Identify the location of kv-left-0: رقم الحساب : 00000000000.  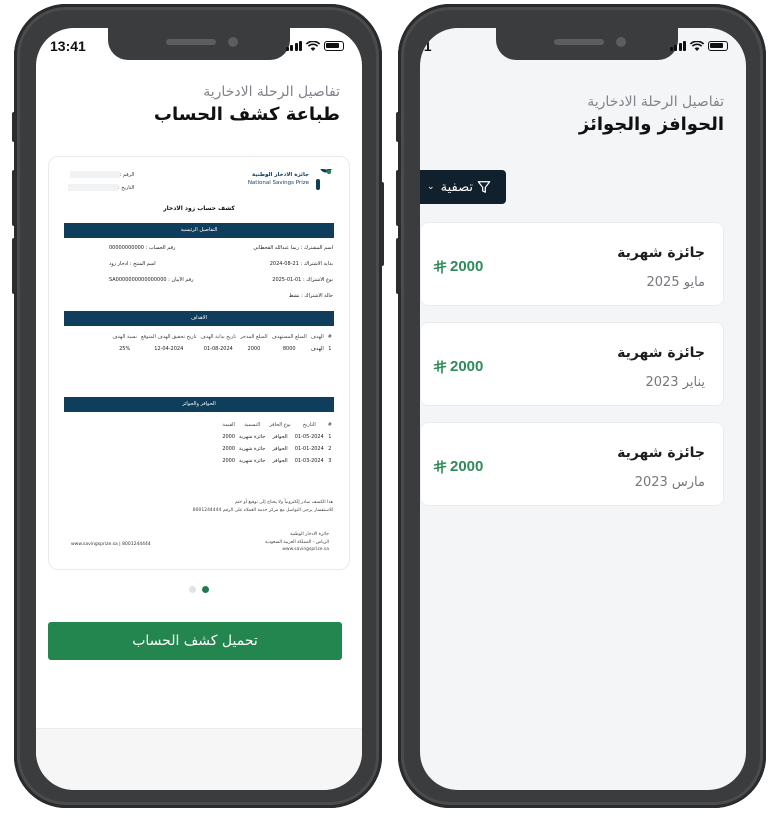
(142, 248).